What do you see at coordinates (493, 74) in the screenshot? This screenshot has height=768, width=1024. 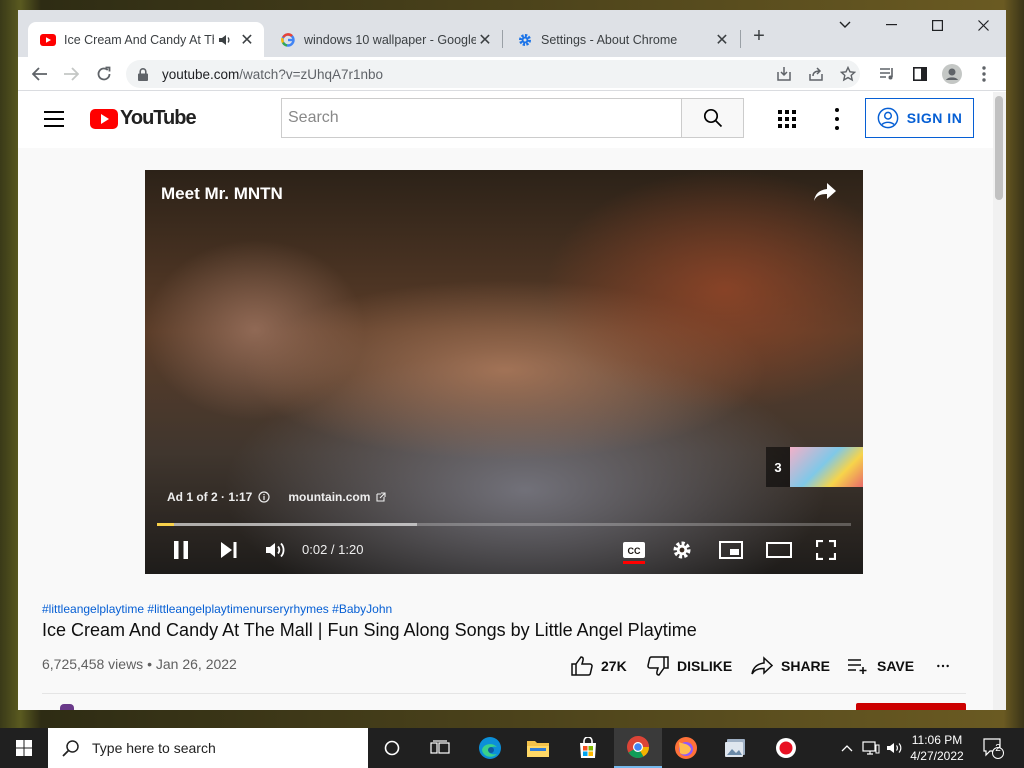 I see `address-bar: youtube.com/watch?v=zUhqA7r1nbo` at bounding box center [493, 74].